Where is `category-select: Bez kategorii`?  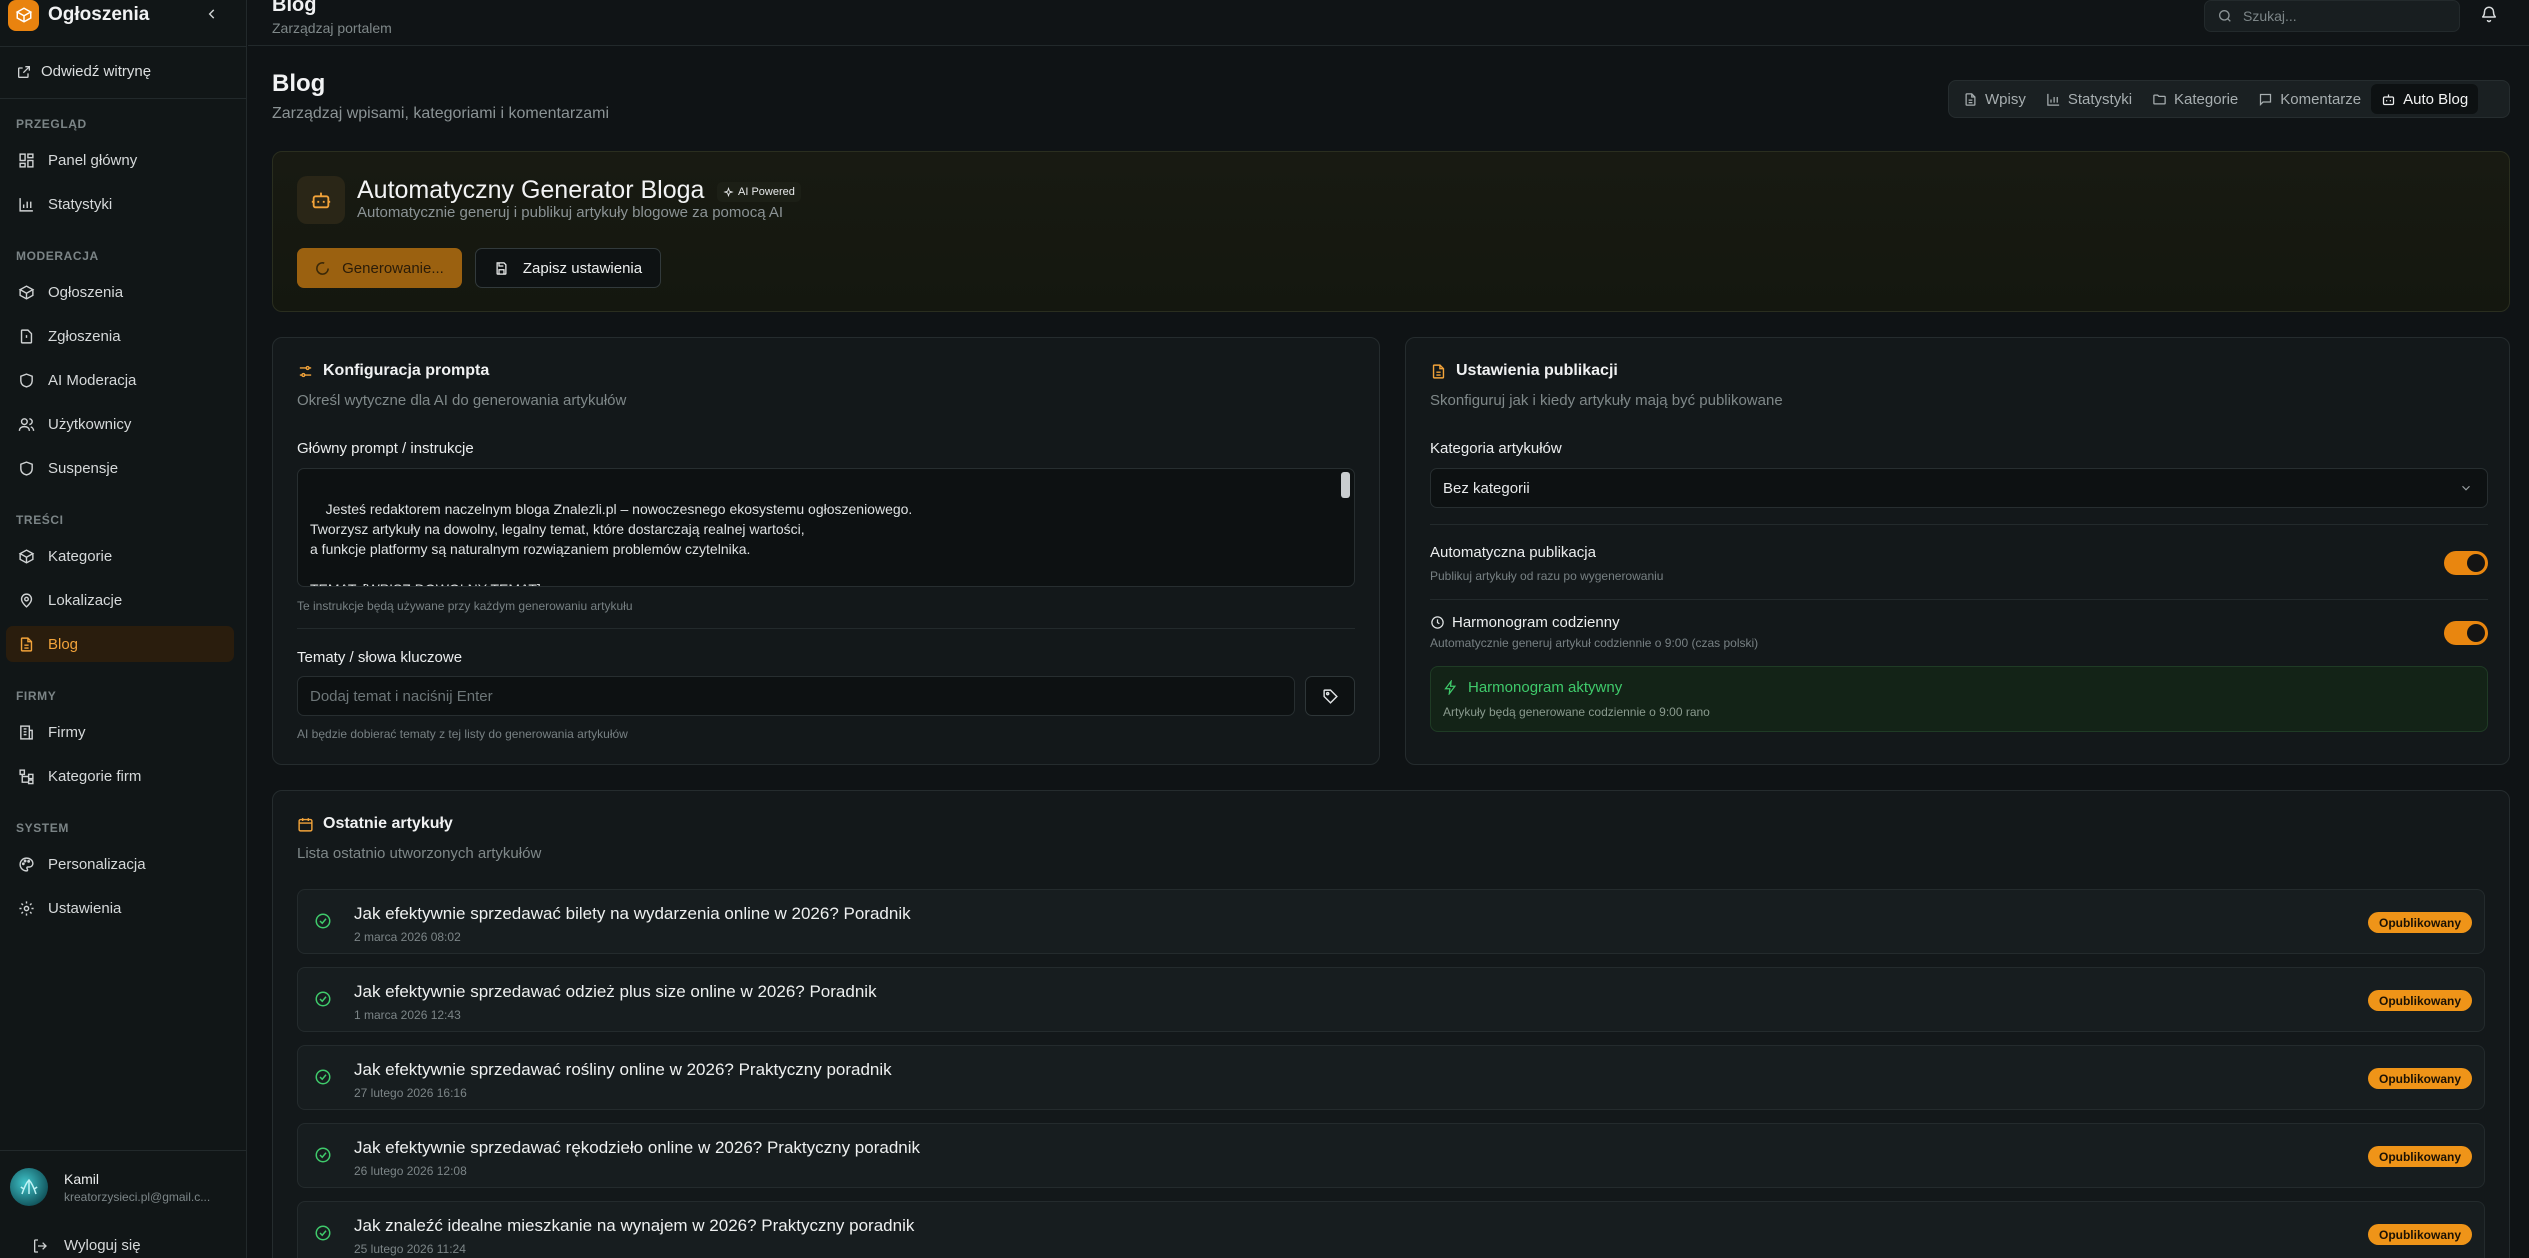
category-select: Bez kategorii is located at coordinates (1959, 488).